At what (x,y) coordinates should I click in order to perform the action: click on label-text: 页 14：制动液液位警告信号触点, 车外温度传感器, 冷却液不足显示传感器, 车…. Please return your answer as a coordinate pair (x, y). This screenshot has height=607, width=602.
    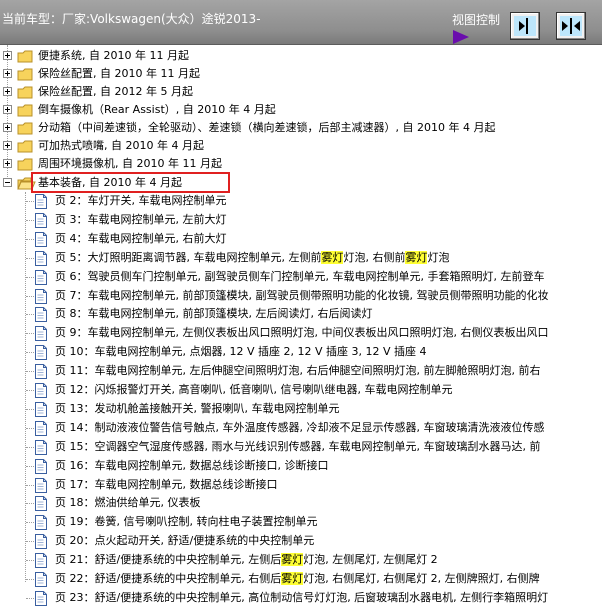
    Looking at the image, I should click on (300, 427).